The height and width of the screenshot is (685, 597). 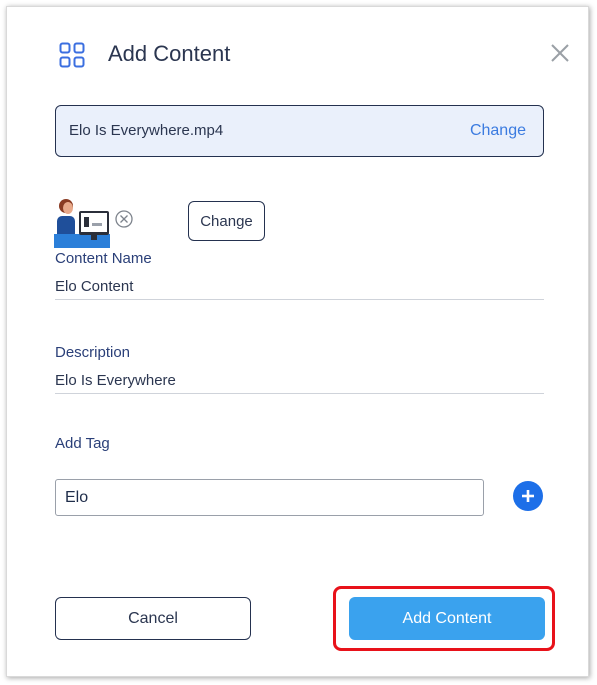 What do you see at coordinates (269, 497) in the screenshot?
I see `tag-input: Elo` at bounding box center [269, 497].